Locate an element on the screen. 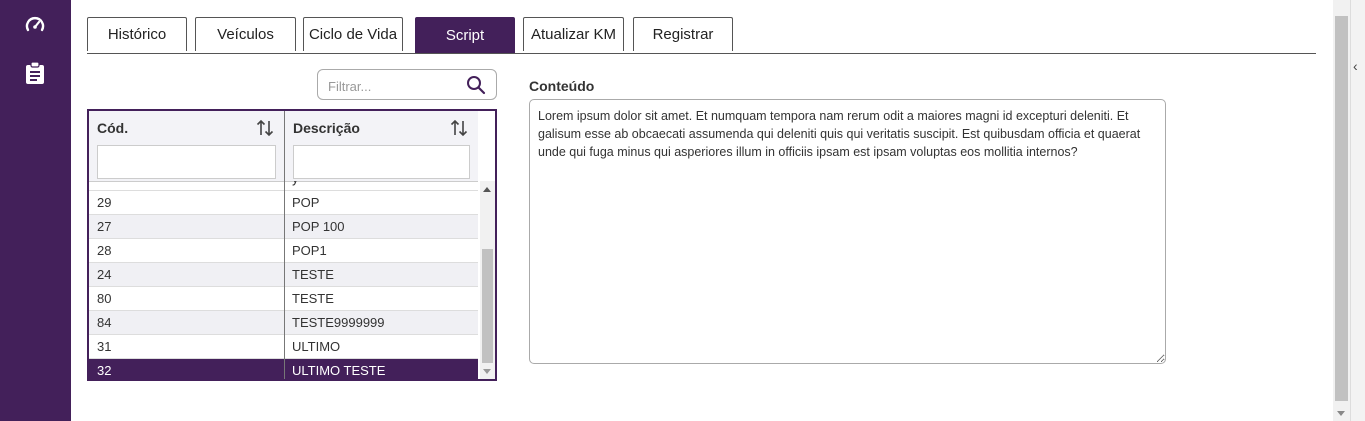  tab-registrar: Registrar is located at coordinates (683, 34).